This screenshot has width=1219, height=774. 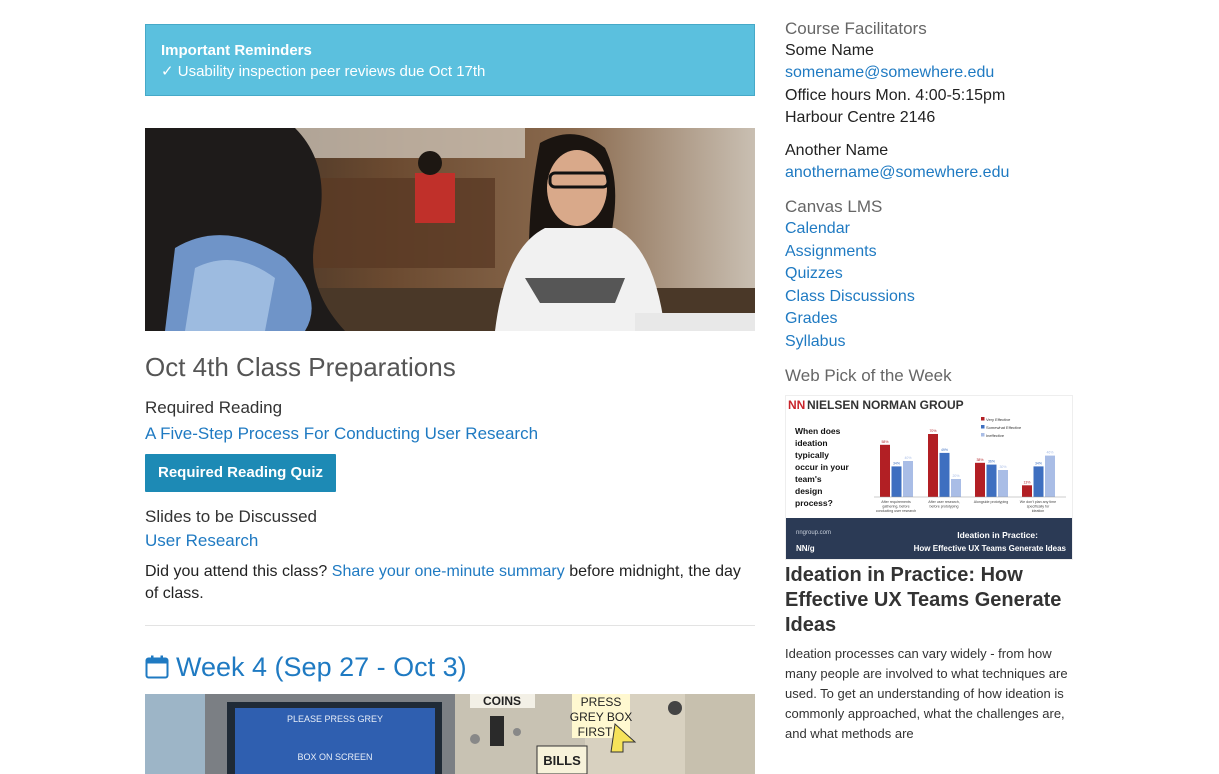 What do you see at coordinates (808, 479) in the screenshot?
I see `chart-question-line: team's` at bounding box center [808, 479].